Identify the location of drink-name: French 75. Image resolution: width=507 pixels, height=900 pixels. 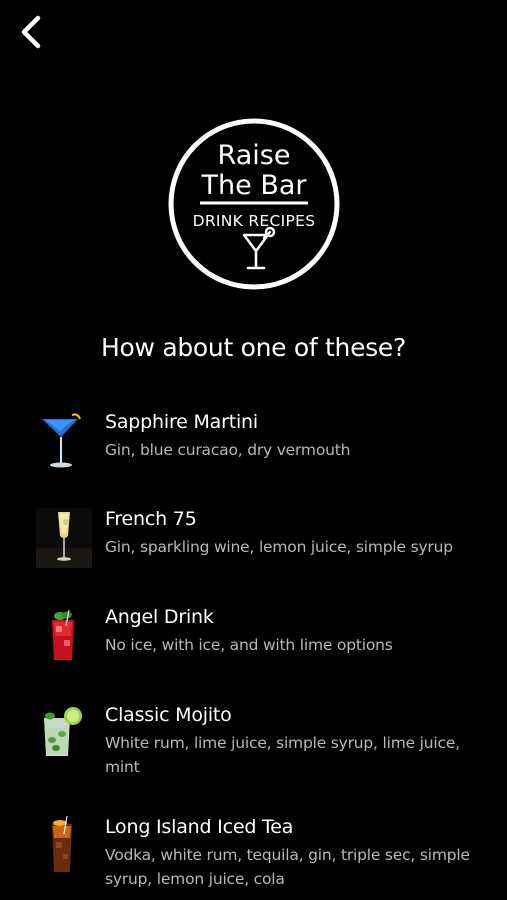
(151, 519).